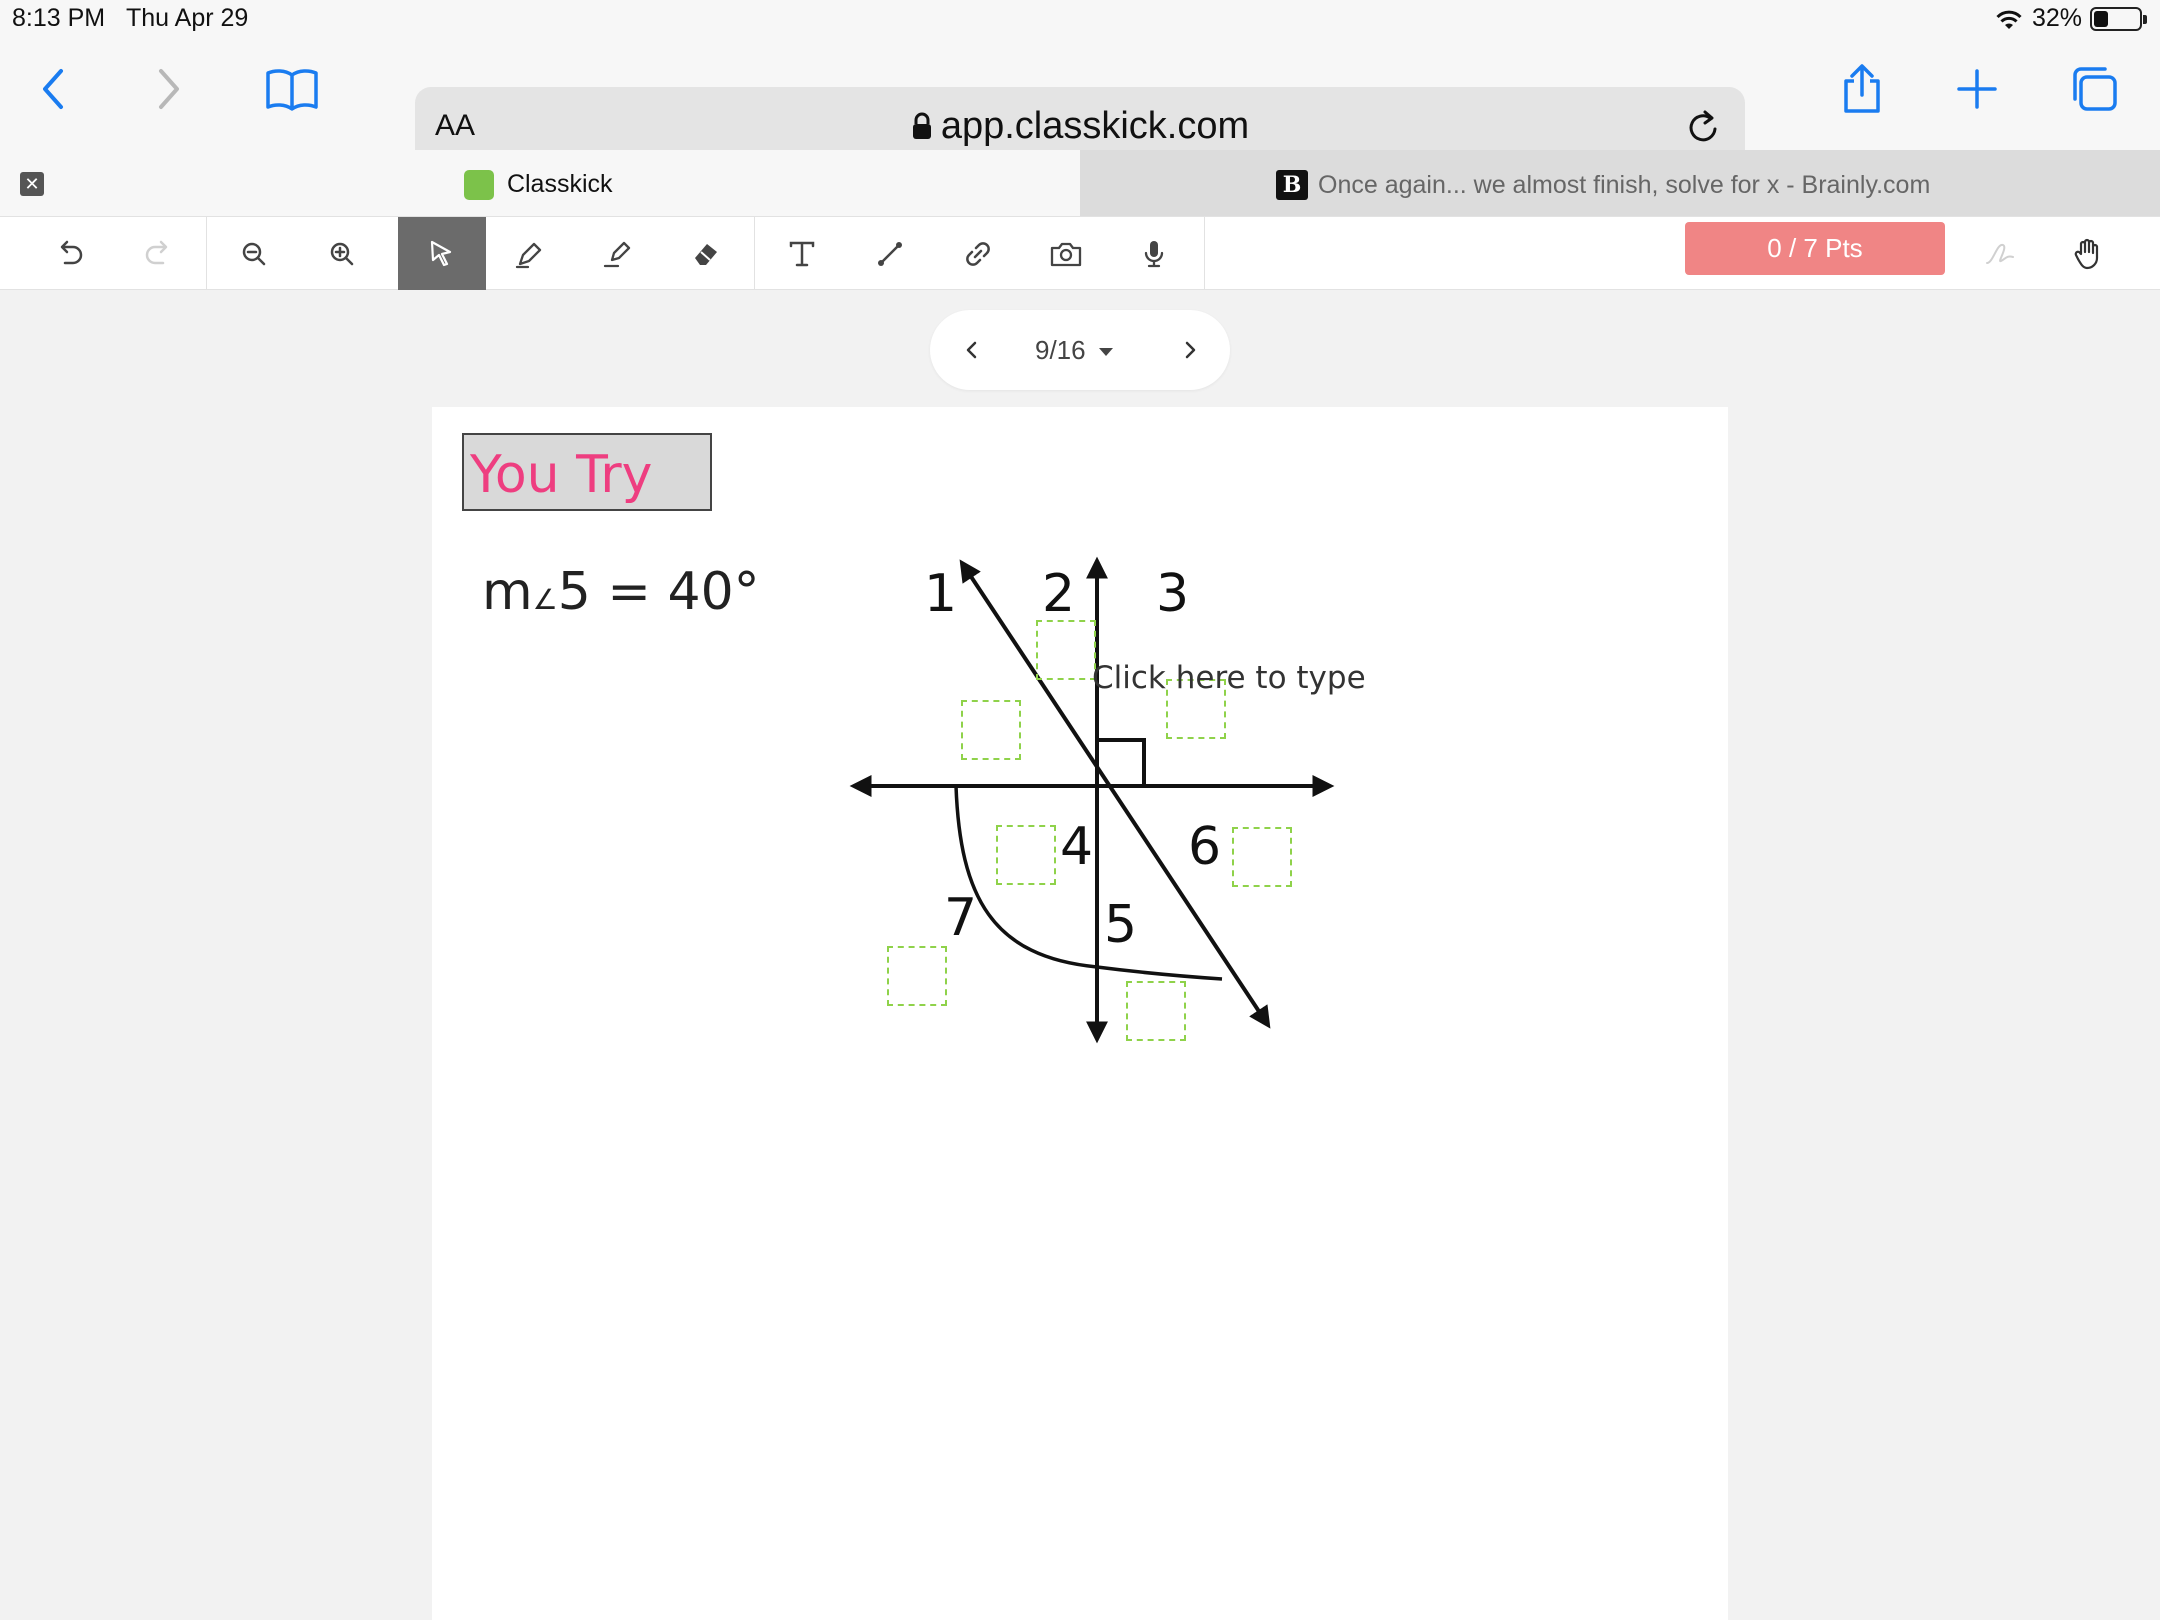  What do you see at coordinates (1080, 20) in the screenshot?
I see `status-bar: 8:13 PM Thu Apr 29 32%` at bounding box center [1080, 20].